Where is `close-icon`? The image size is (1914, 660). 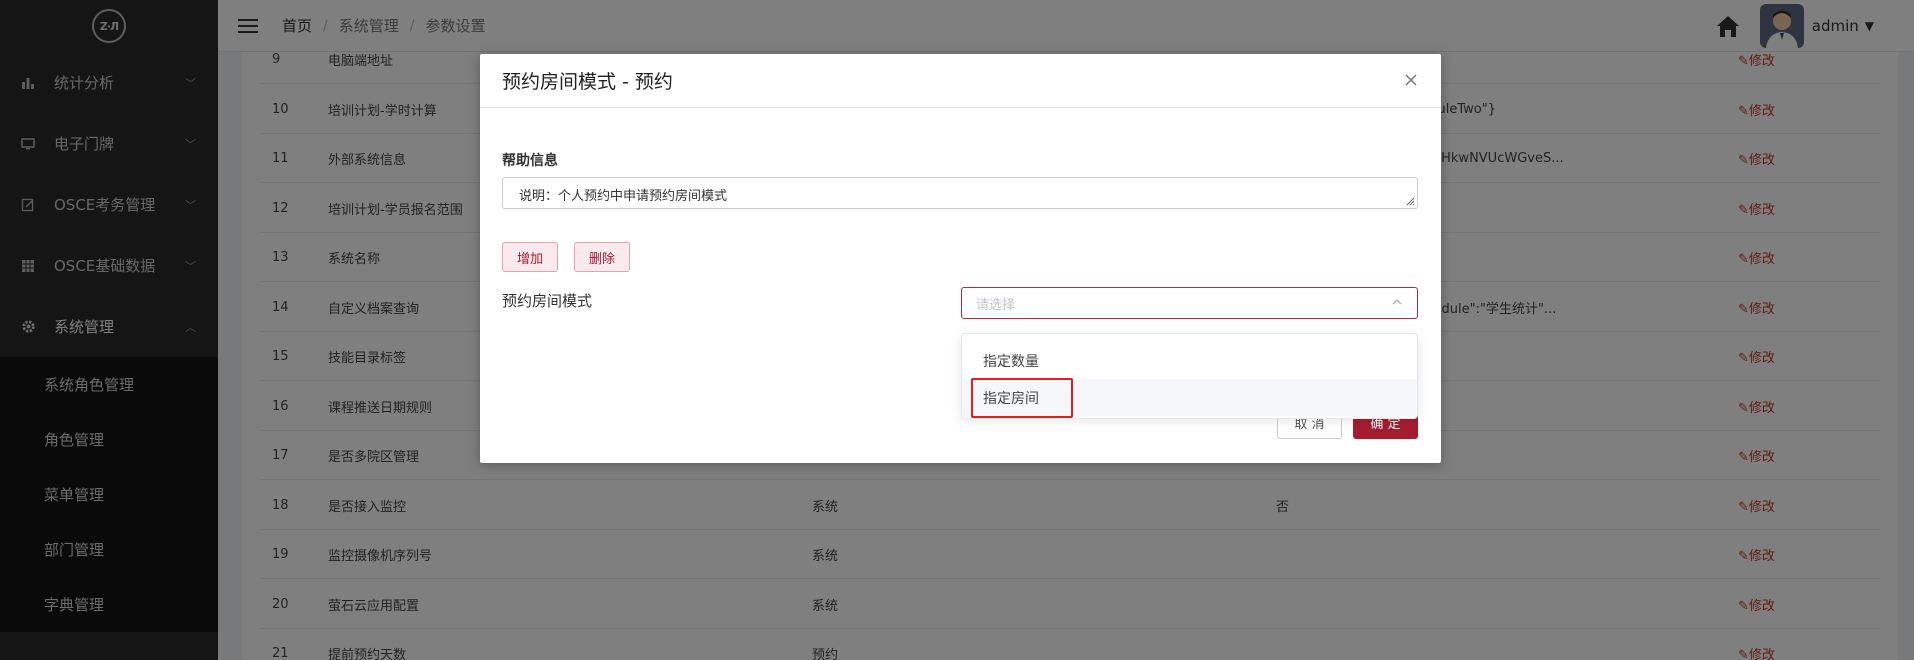
close-icon is located at coordinates (1411, 80).